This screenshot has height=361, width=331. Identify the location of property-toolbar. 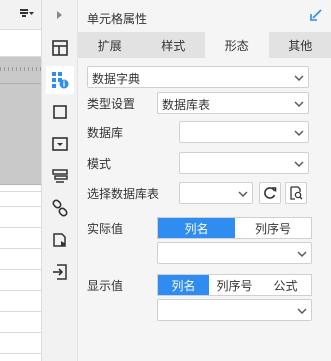
(59, 180).